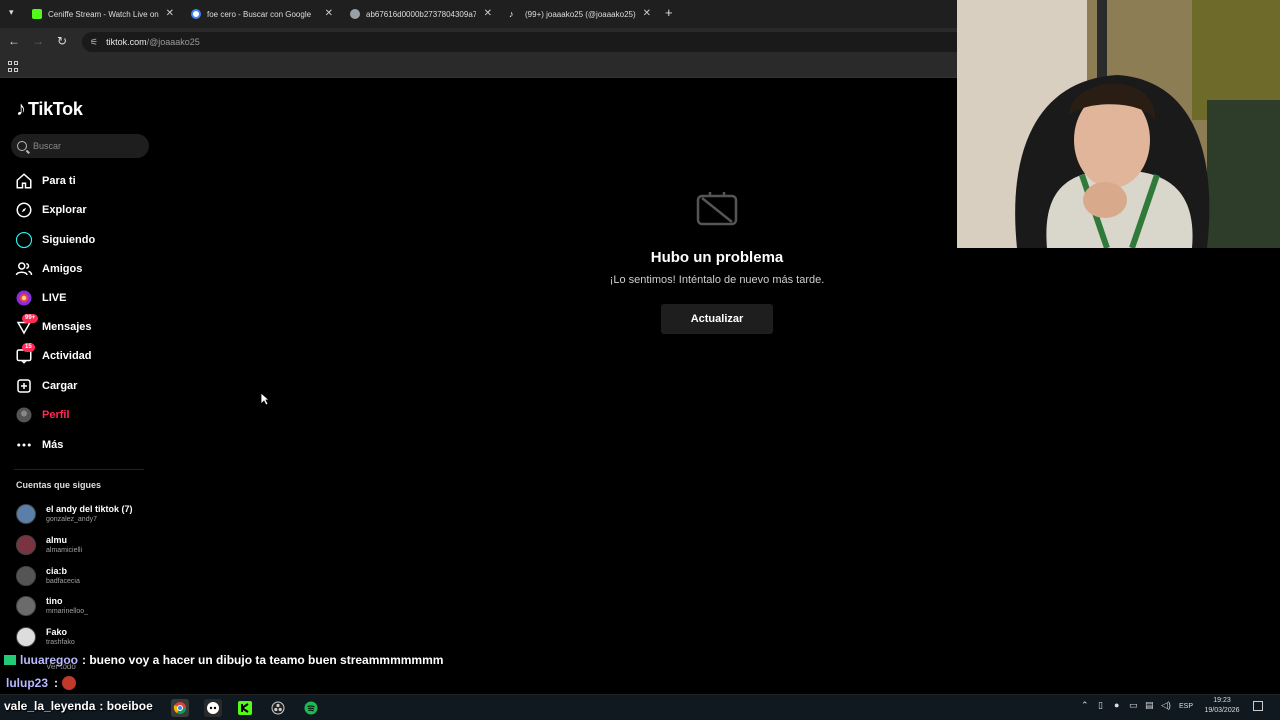 The height and width of the screenshot is (720, 1280). Describe the element at coordinates (79, 269) in the screenshot. I see `nav-amigos: Amigos` at that location.